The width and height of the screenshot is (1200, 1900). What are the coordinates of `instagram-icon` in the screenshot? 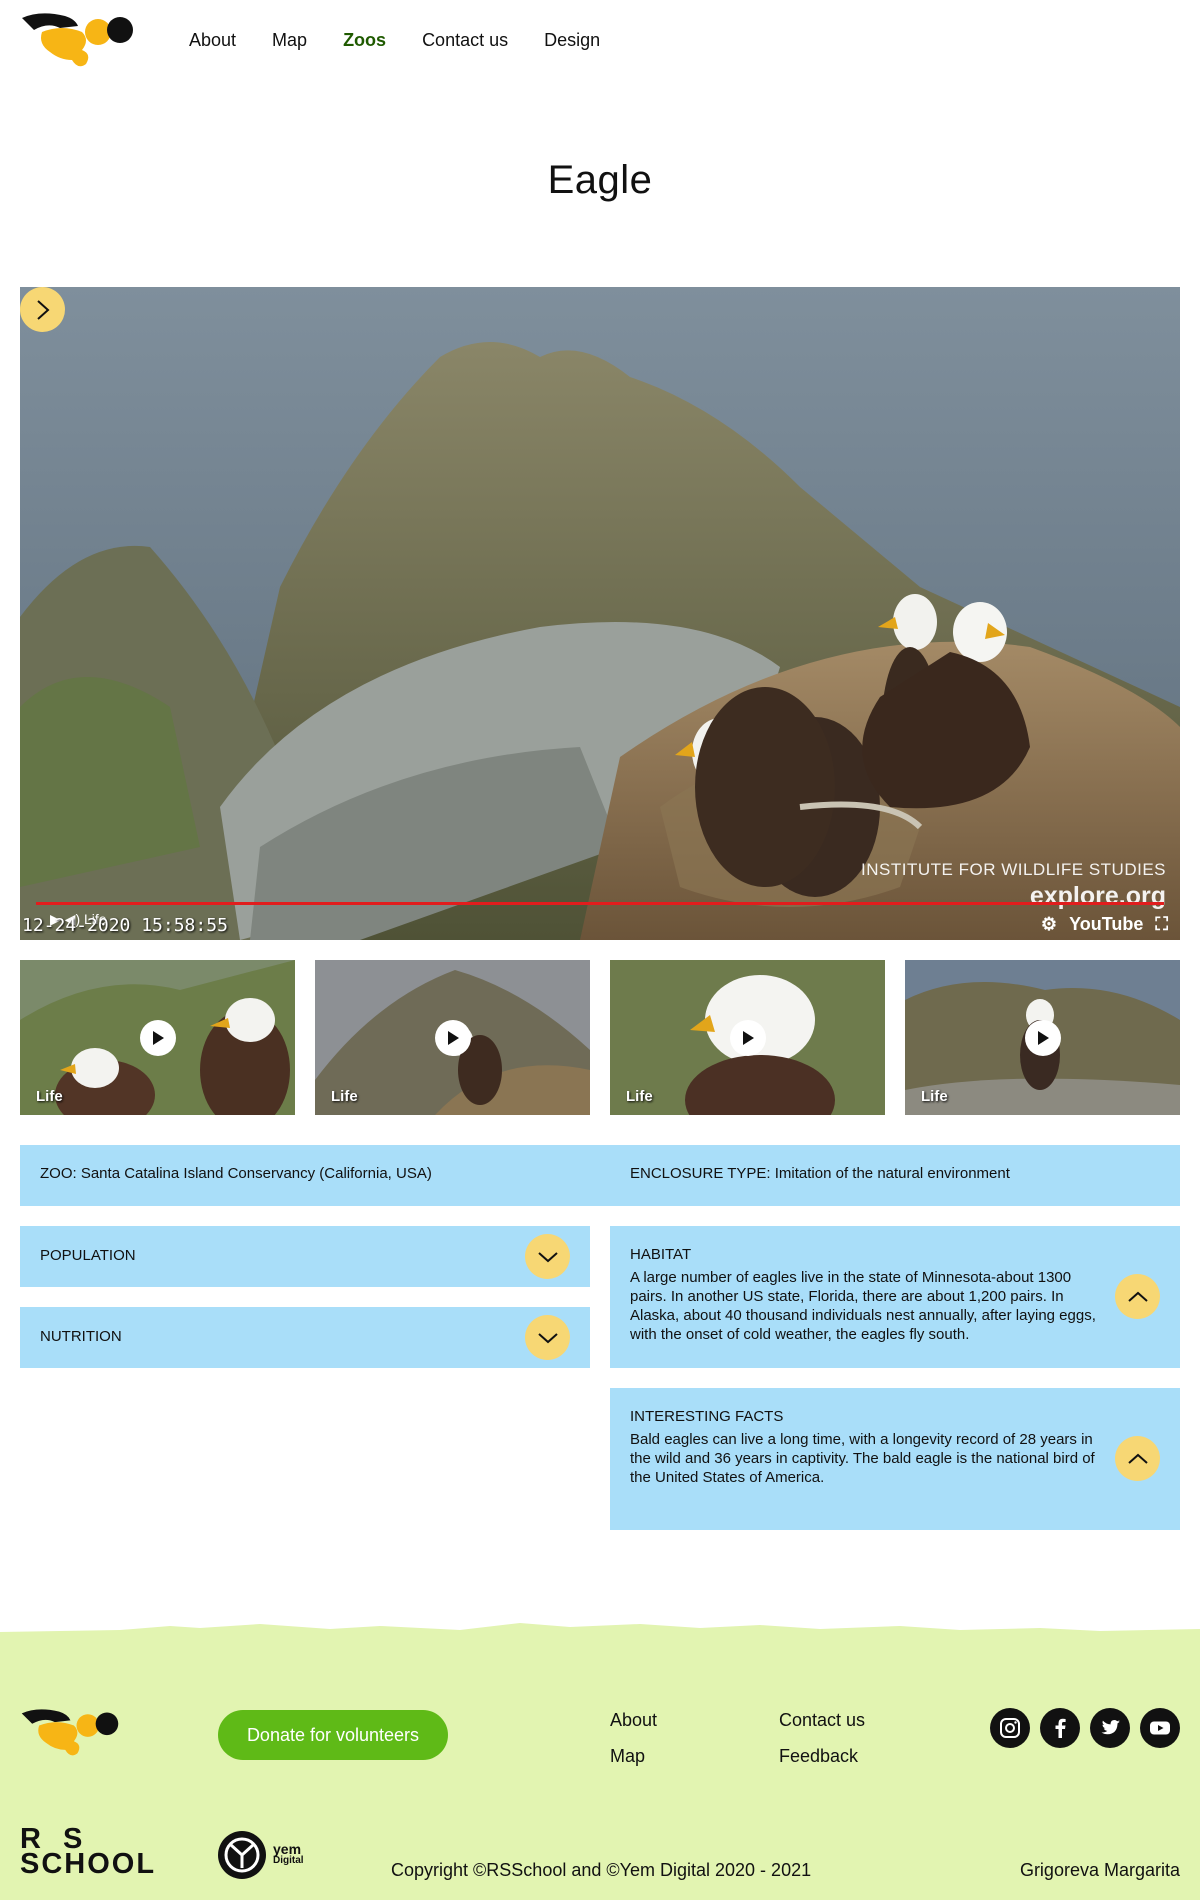 It's located at (1010, 1728).